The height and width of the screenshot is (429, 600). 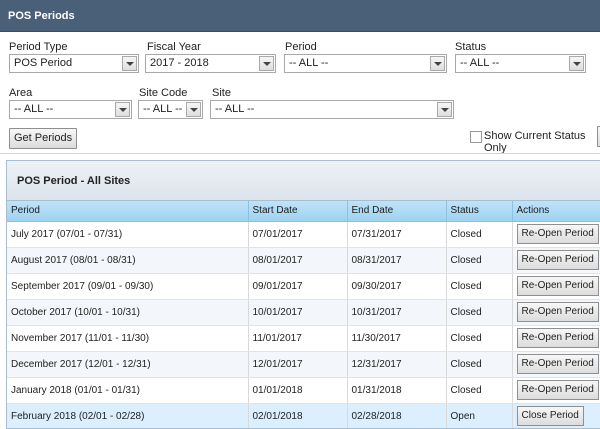 I want to click on period-value: -- ALL --, so click(x=309, y=63).